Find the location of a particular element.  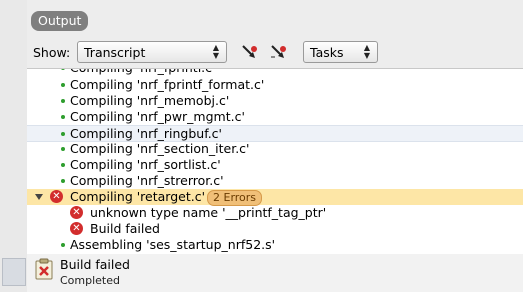

list-item-text: Compiling 'nrf_ringbuf.c' is located at coordinates (146, 133).